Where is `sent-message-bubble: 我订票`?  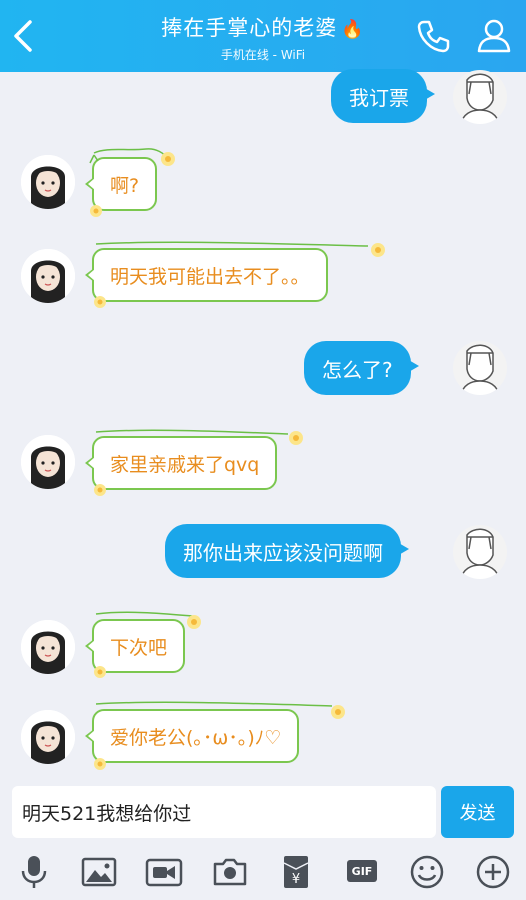 sent-message-bubble: 我订票 is located at coordinates (383, 96).